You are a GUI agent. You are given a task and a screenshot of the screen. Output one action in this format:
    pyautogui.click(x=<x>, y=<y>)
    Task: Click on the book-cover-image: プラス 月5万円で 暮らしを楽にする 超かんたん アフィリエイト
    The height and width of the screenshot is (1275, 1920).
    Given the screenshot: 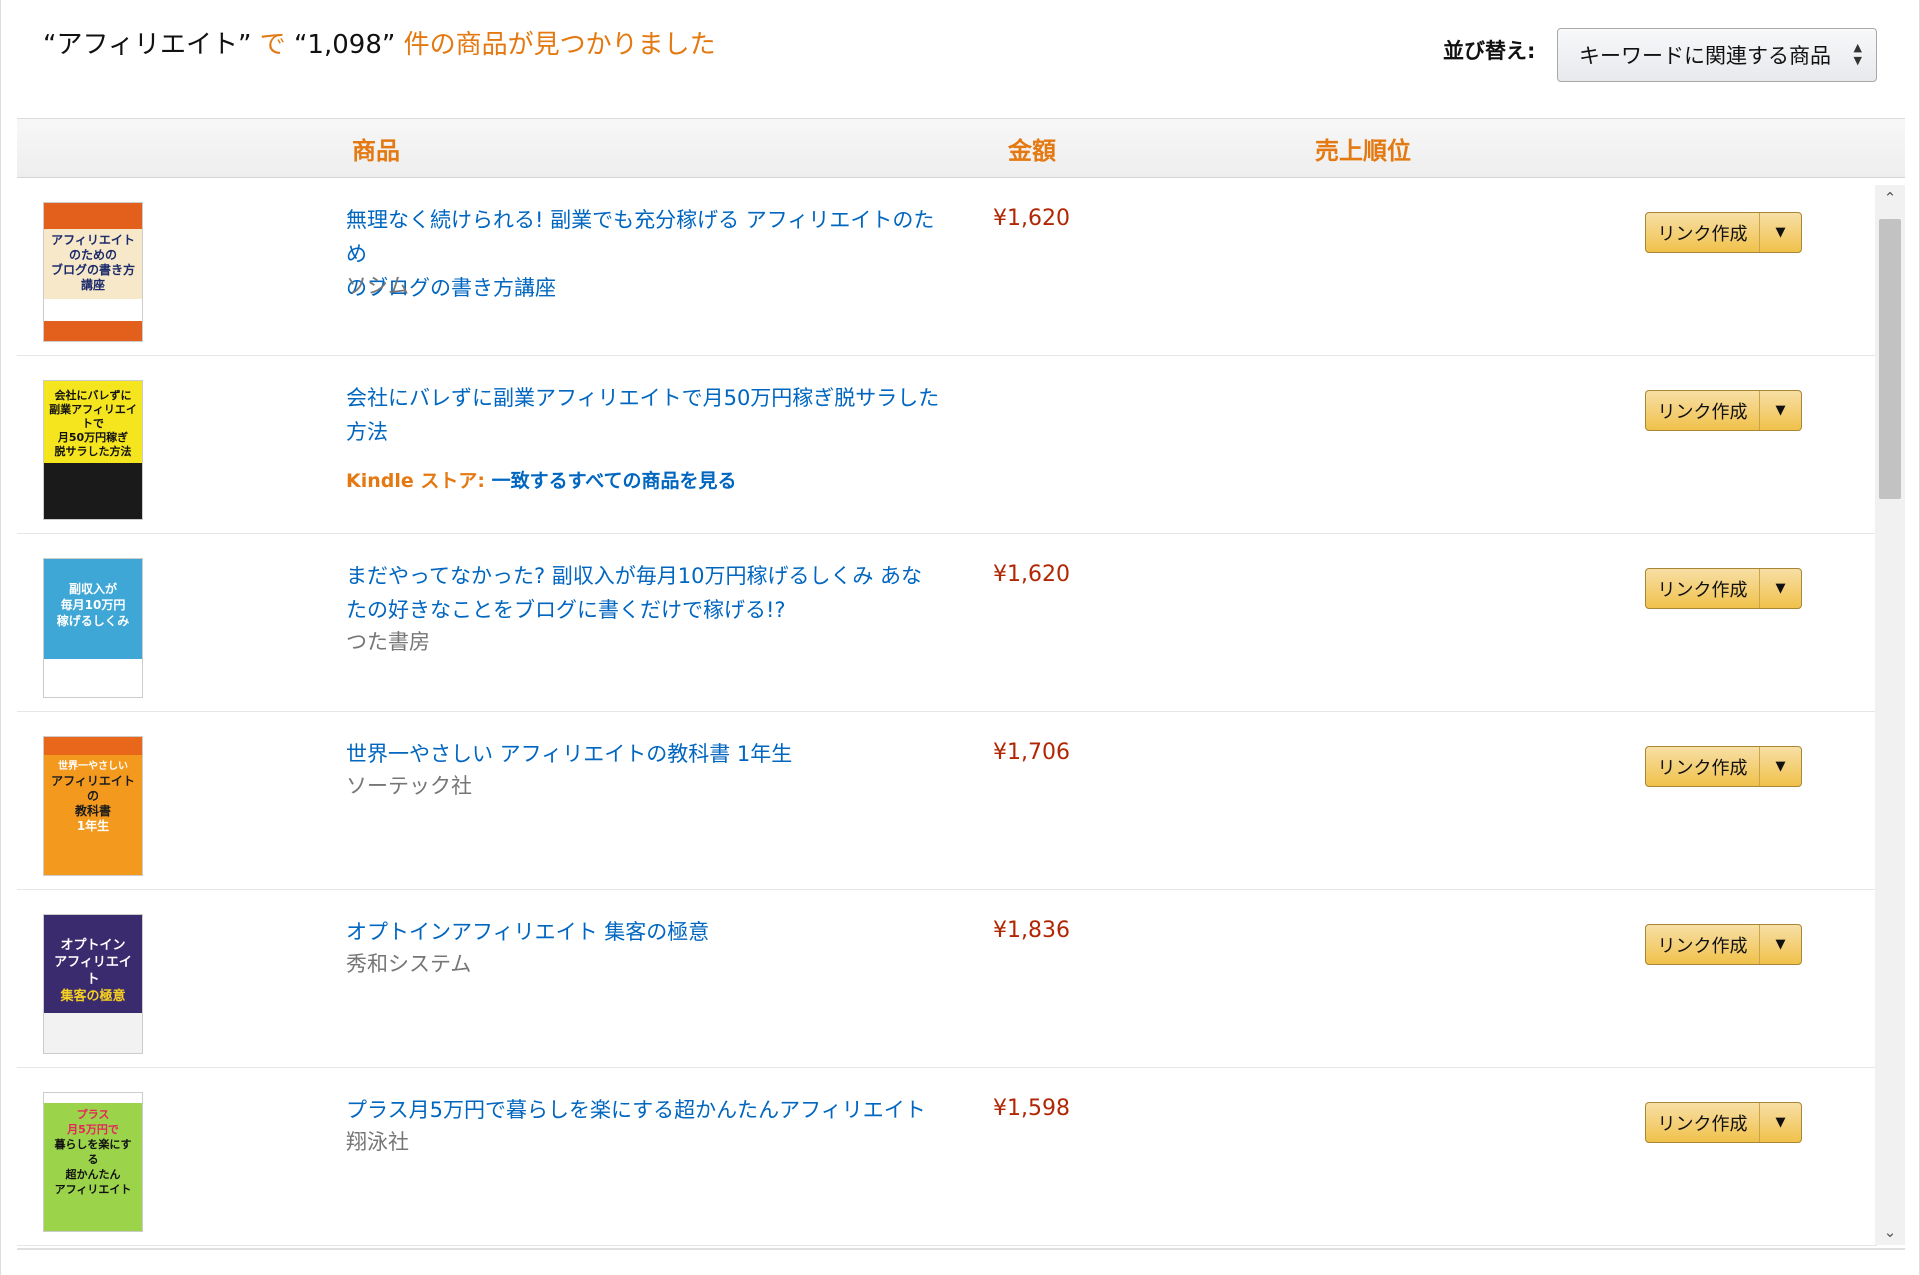 What is the action you would take?
    pyautogui.click(x=93, y=1162)
    